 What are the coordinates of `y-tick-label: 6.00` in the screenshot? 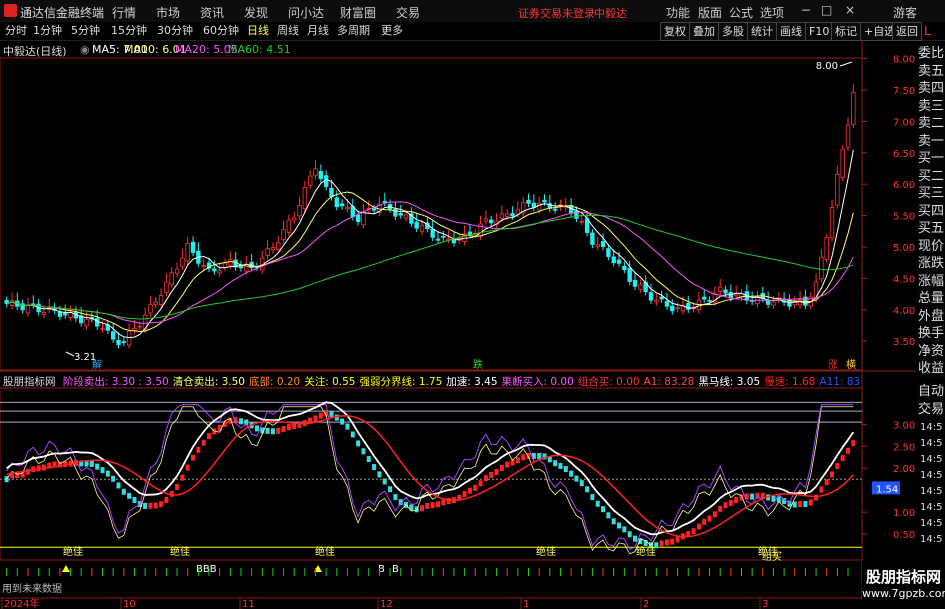 It's located at (904, 185).